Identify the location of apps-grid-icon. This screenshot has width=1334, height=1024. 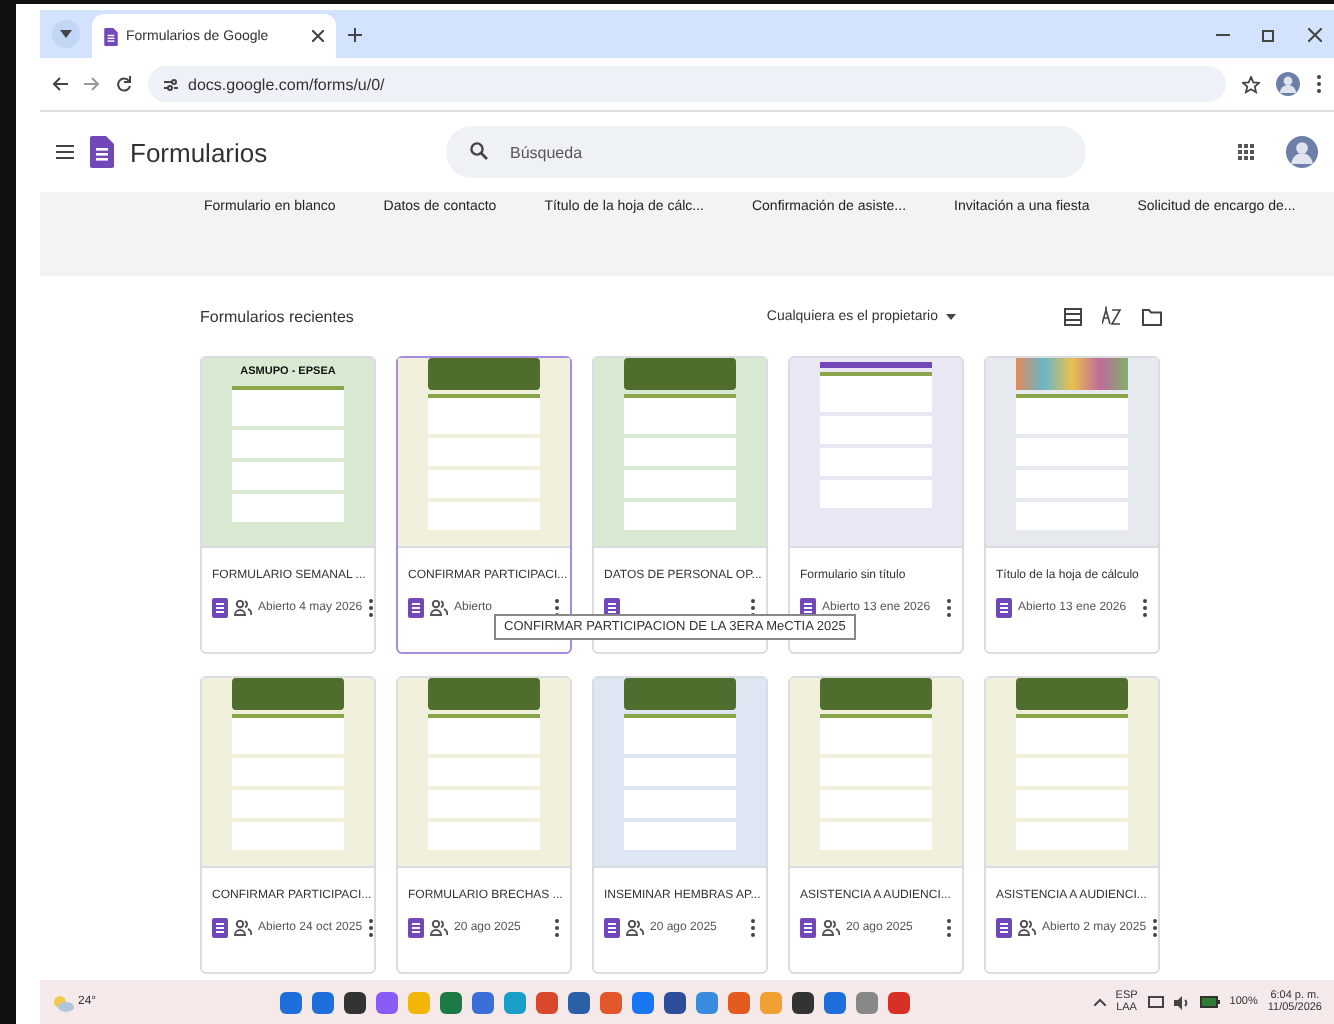
(1246, 152).